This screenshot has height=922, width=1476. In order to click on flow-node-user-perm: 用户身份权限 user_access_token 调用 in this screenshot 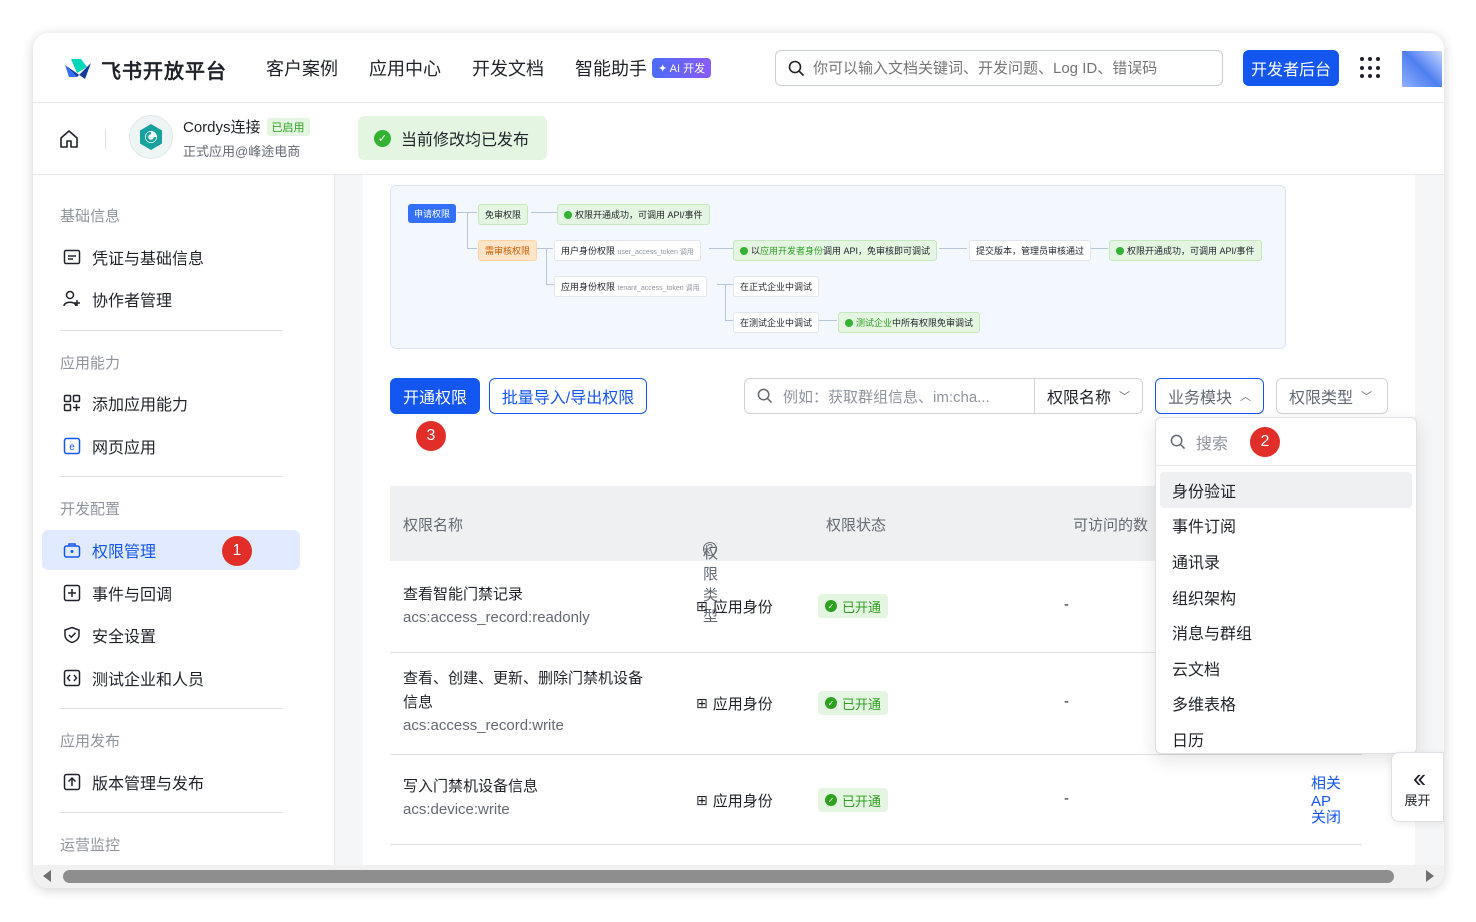, I will do `click(627, 250)`.